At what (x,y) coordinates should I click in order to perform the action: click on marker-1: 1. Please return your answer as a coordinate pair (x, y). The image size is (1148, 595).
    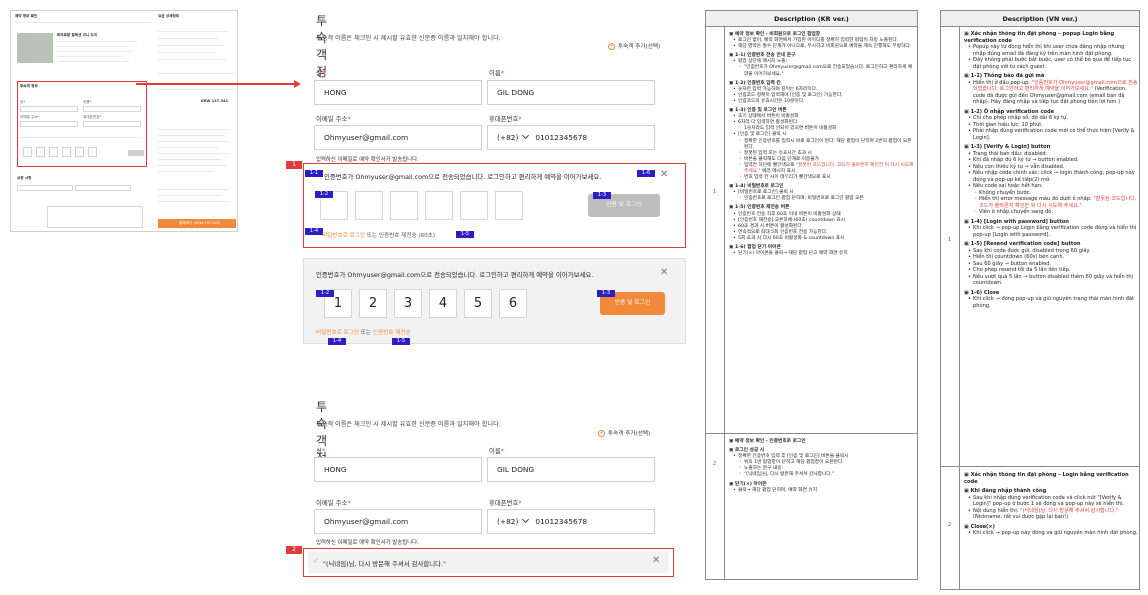
    Looking at the image, I should click on (294, 165).